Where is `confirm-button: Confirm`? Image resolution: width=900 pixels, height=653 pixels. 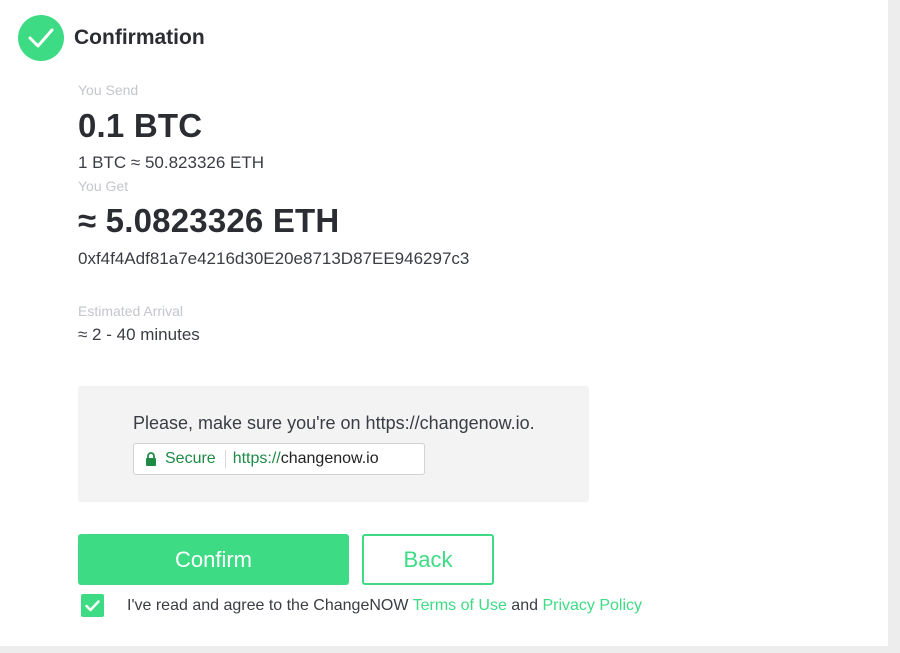
confirm-button: Confirm is located at coordinates (213, 559).